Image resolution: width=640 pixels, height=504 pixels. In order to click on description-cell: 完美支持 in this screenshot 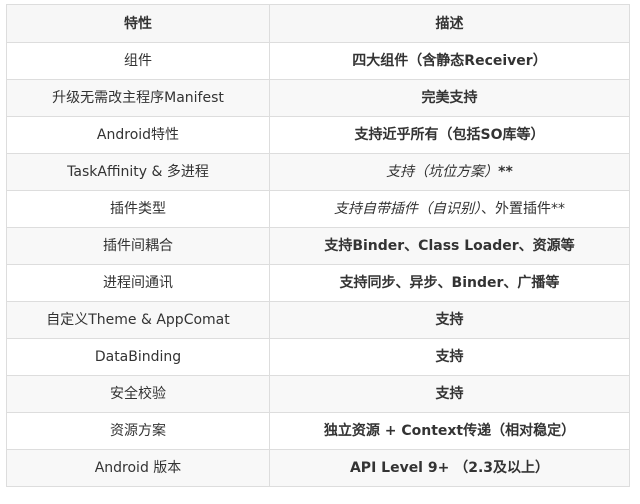, I will do `click(449, 98)`.